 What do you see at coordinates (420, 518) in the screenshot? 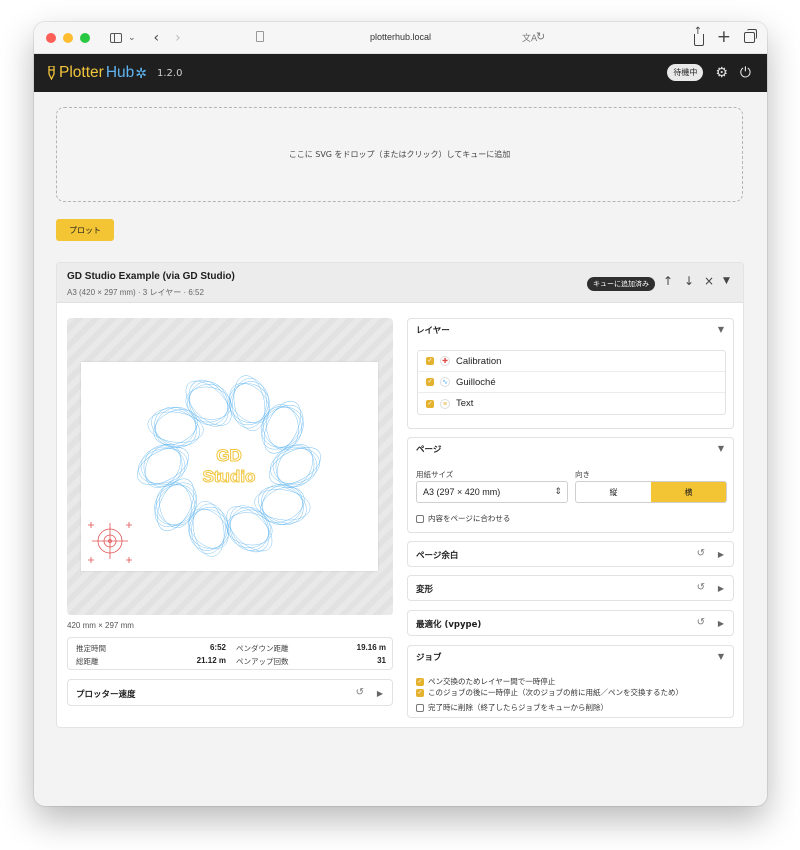
I see `fit-content-checkbox` at bounding box center [420, 518].